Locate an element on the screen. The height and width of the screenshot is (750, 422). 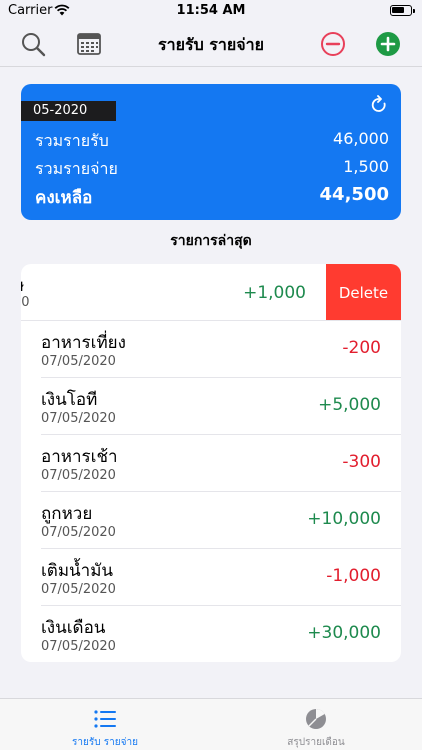
table-row: เงินโอที 07/05/2020 +5,000 is located at coordinates (211, 406).